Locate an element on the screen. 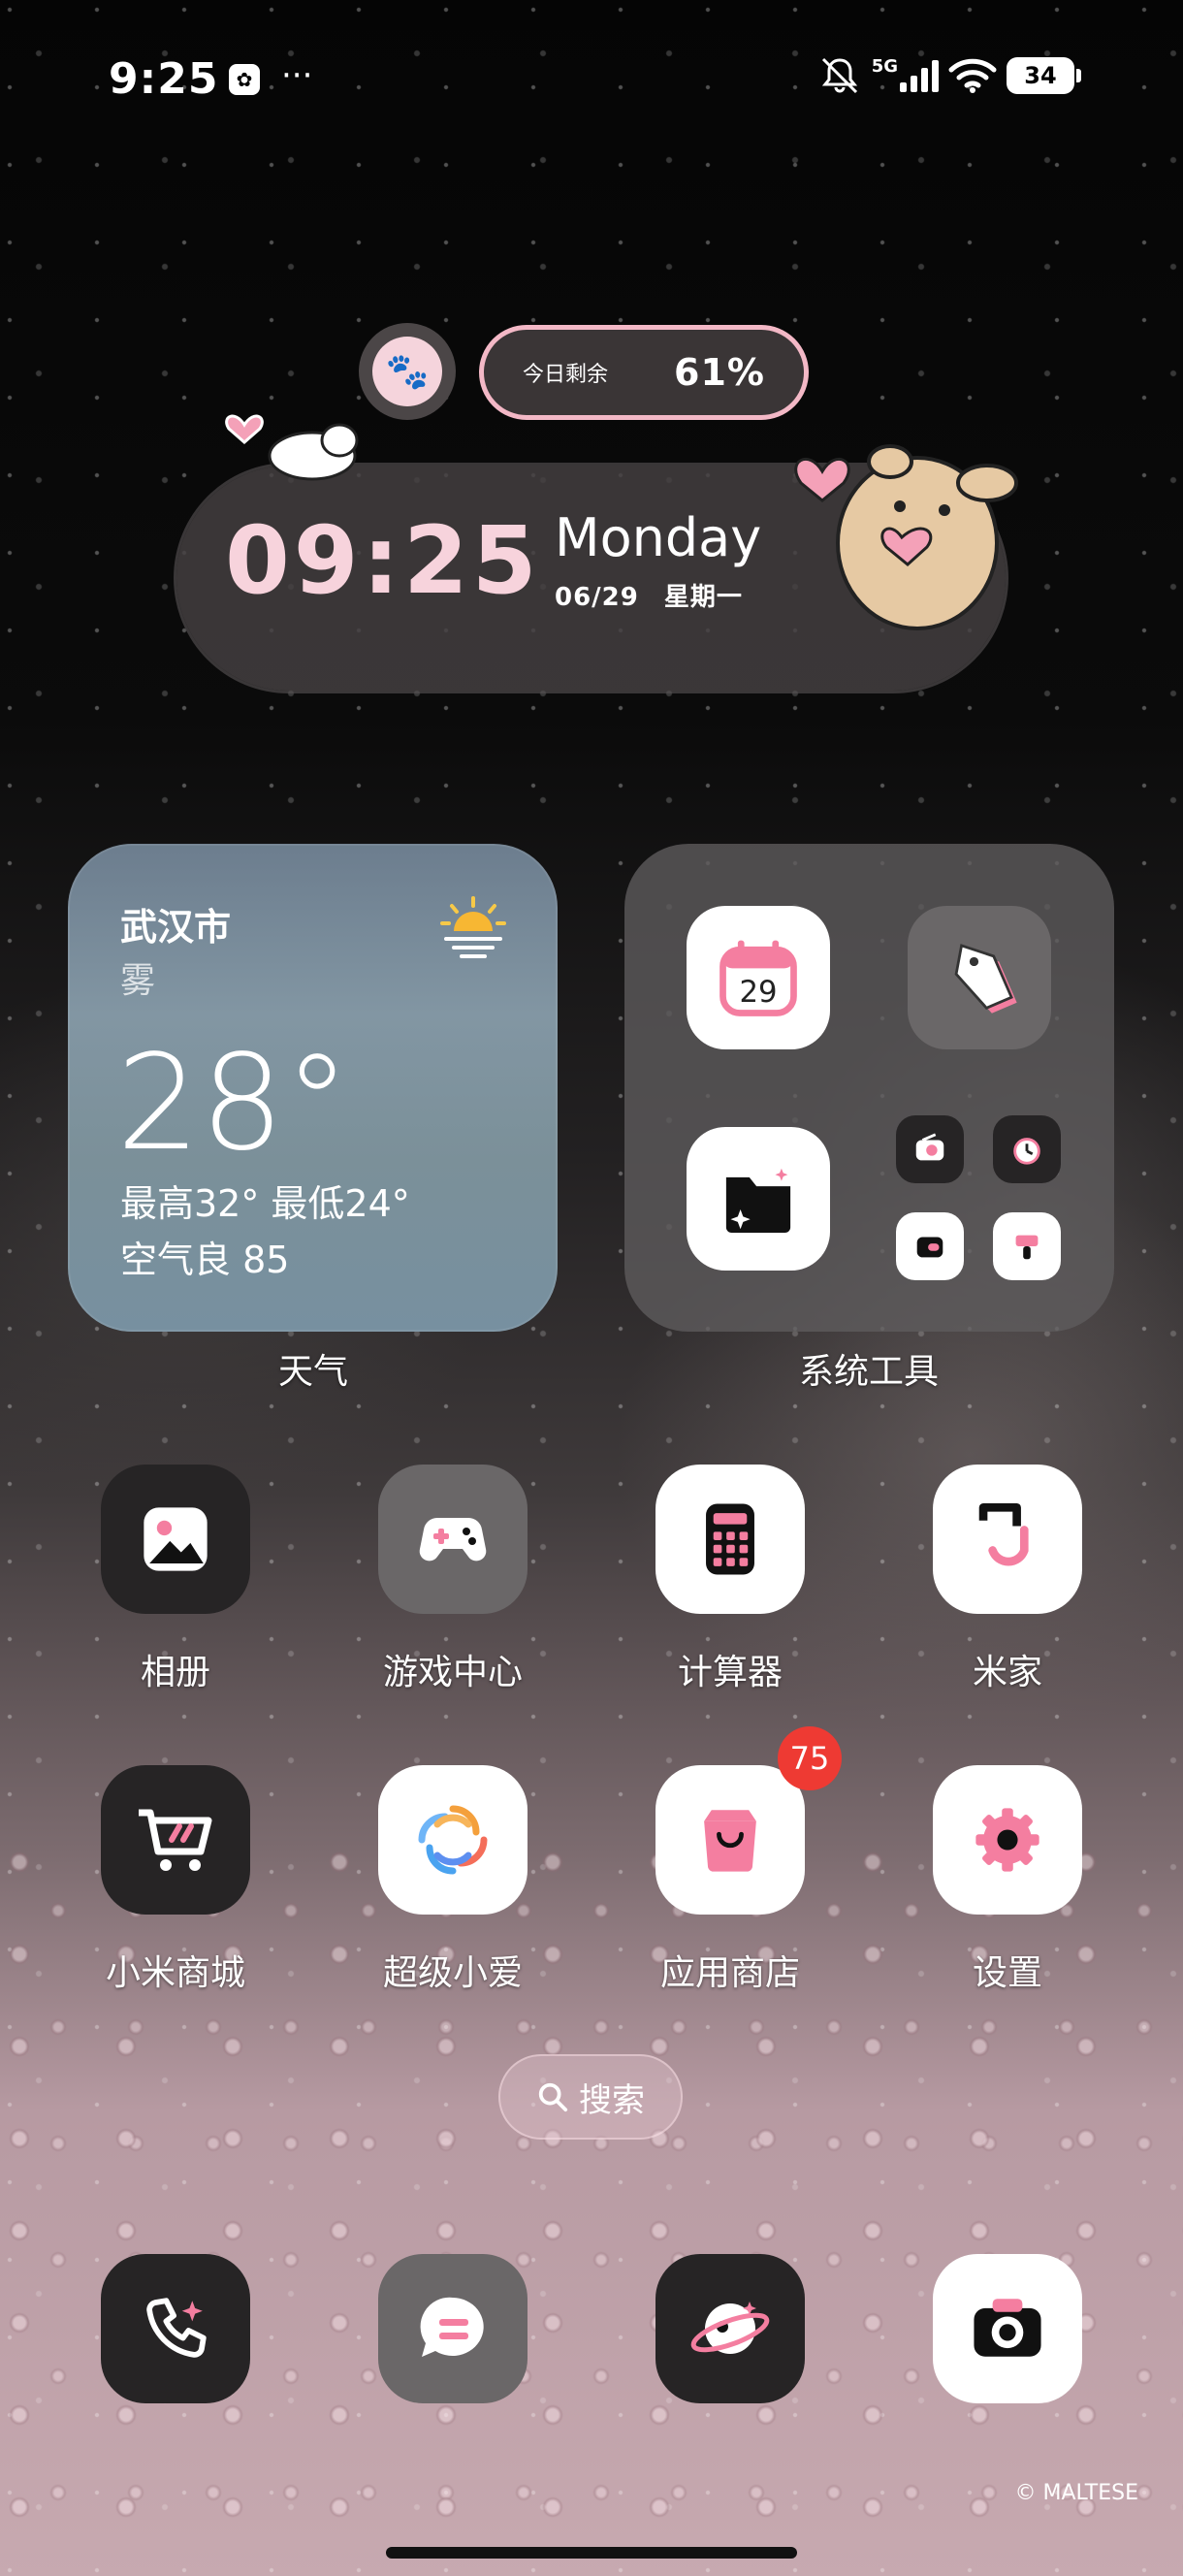 This screenshot has width=1183, height=2576. app-store-label: 应用商店 is located at coordinates (729, 1973).